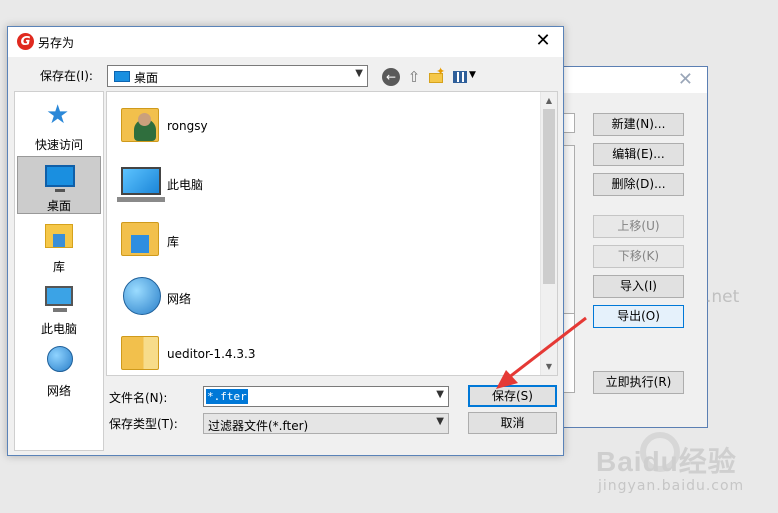  Describe the element at coordinates (326, 396) in the screenshot. I see `file-name-input: *.fter ▼` at that location.